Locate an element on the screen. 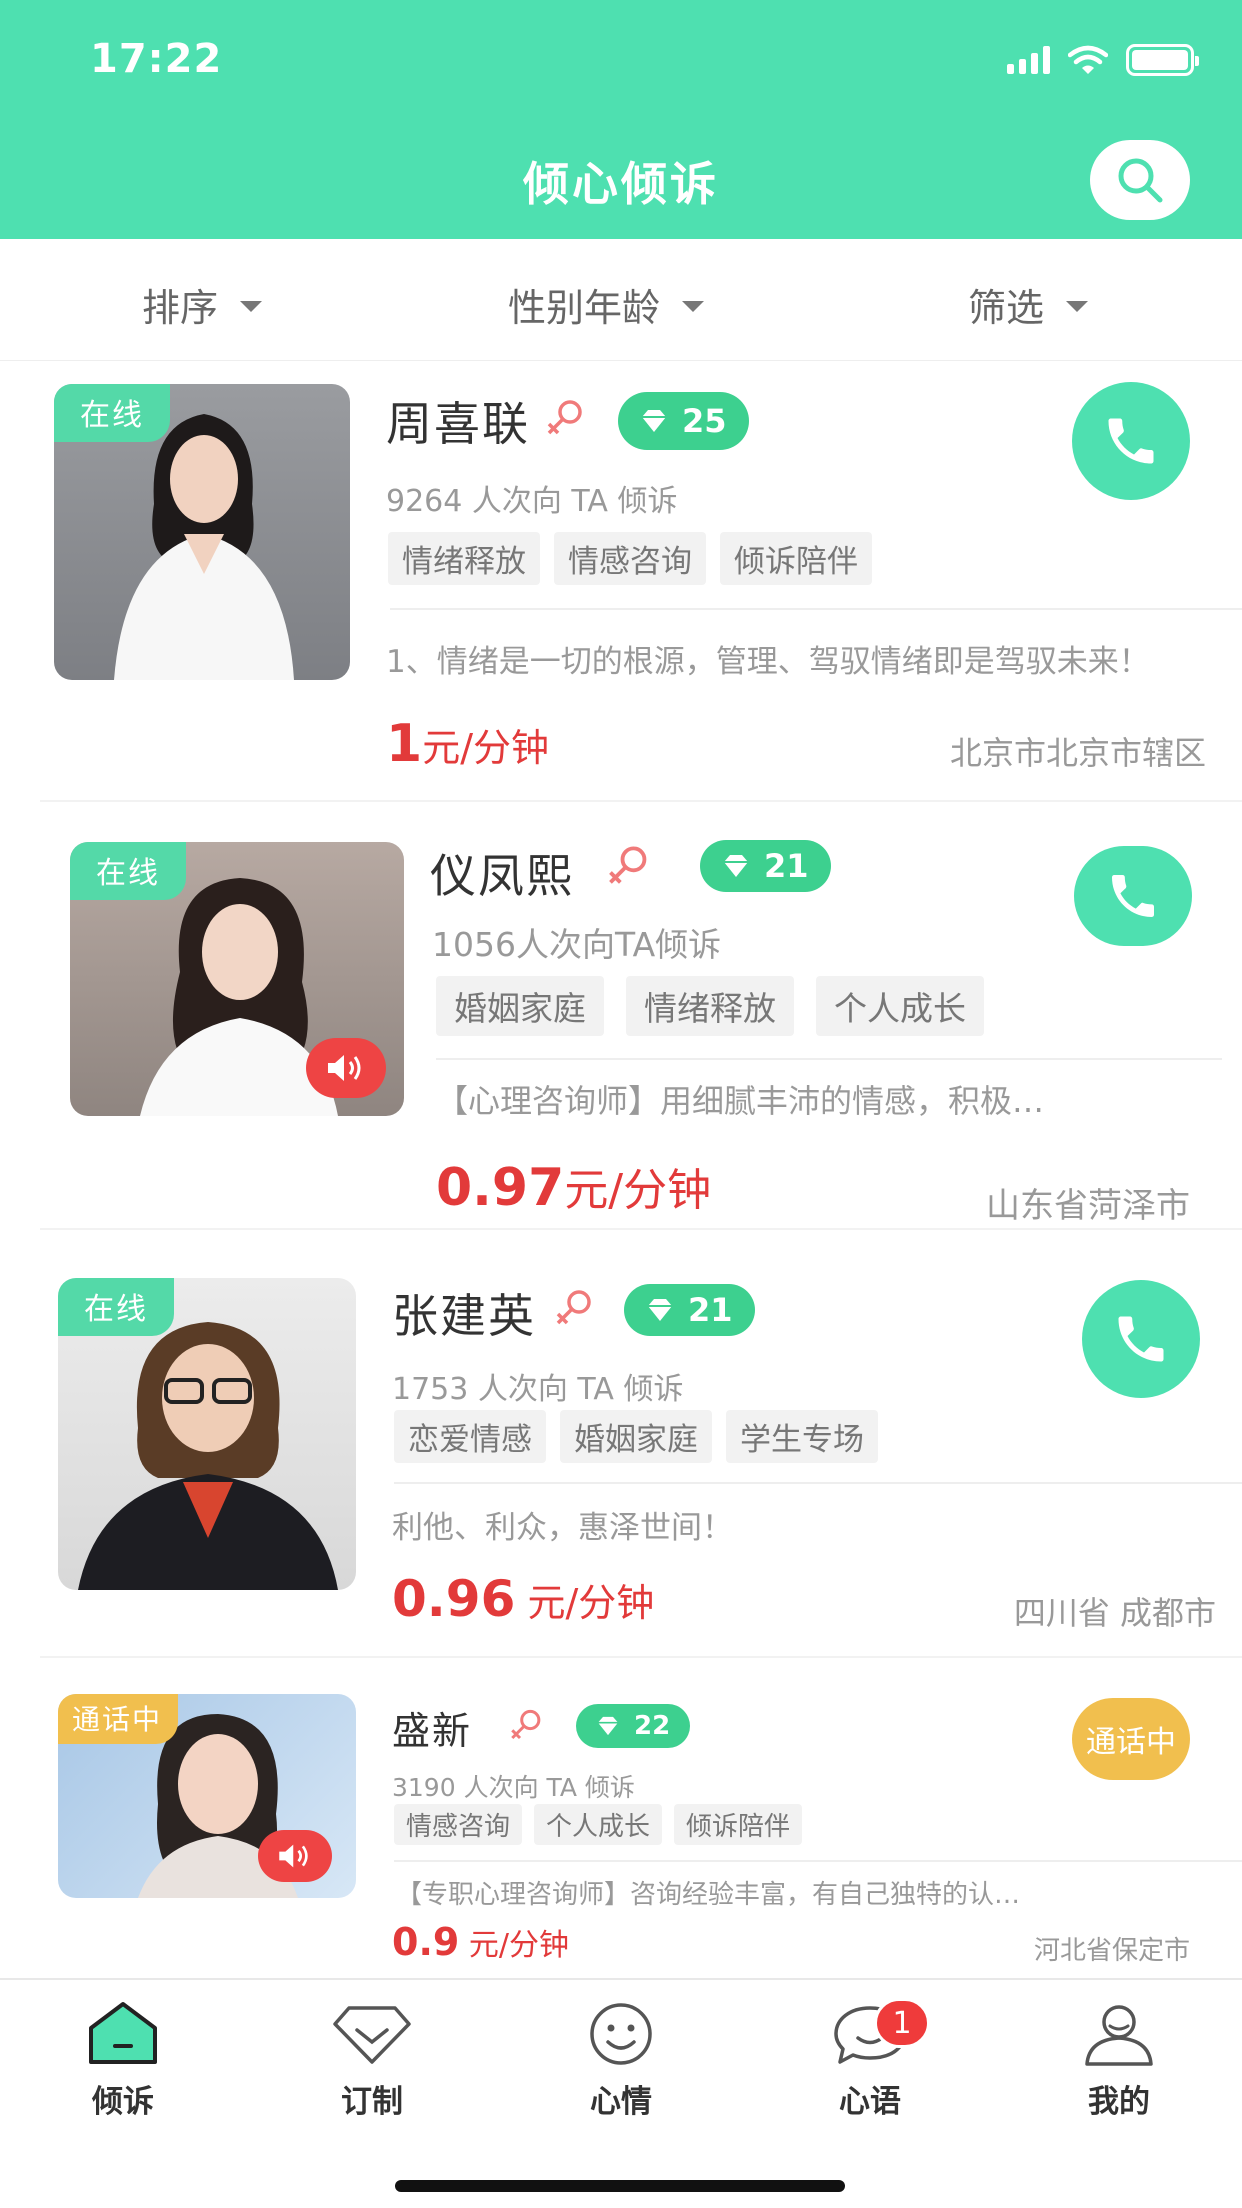 The width and height of the screenshot is (1242, 2208). price-value: 0.9 is located at coordinates (426, 1942).